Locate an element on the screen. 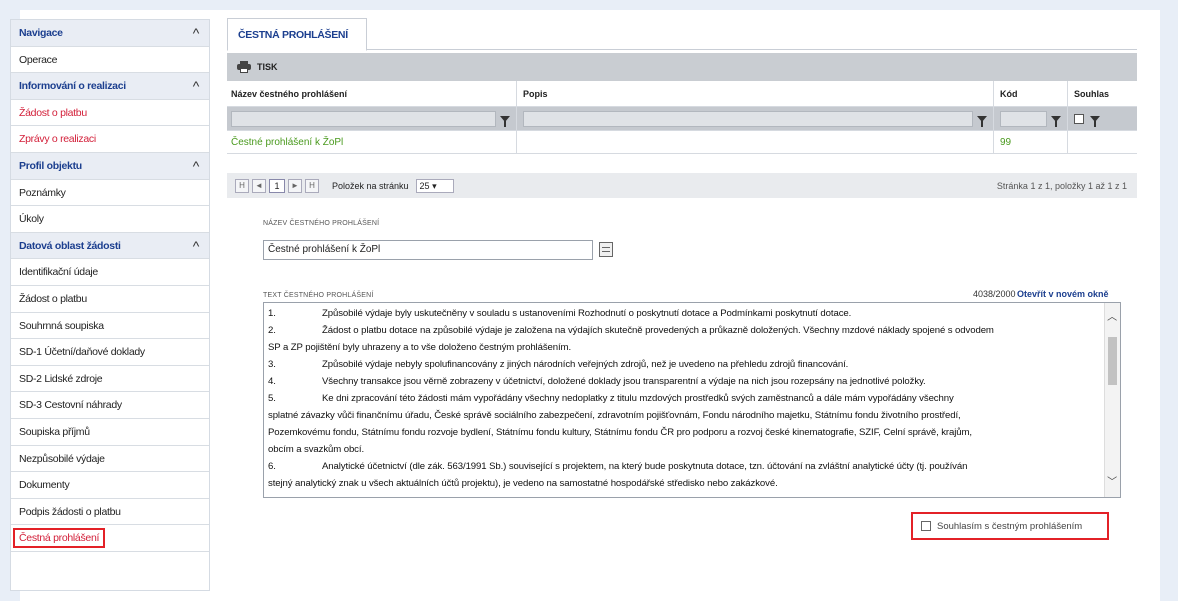  prev-page-button: ◄ is located at coordinates (259, 185).